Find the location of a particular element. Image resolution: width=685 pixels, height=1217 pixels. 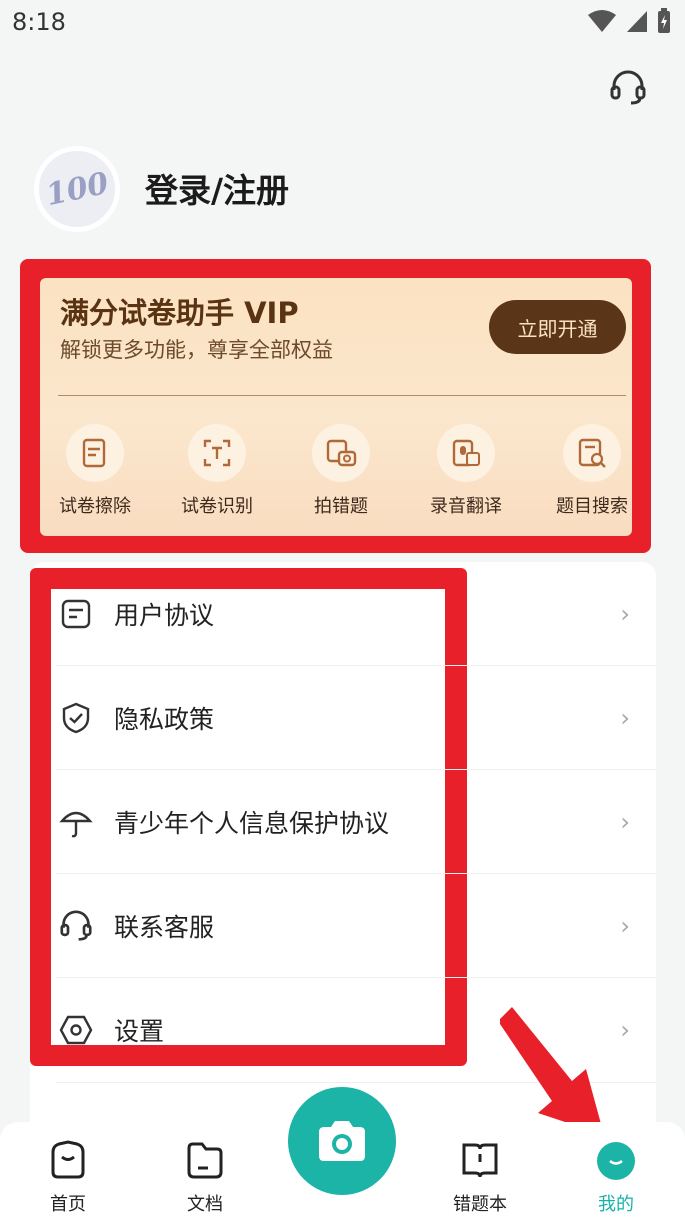

eraser-doc-icon is located at coordinates (94, 453).